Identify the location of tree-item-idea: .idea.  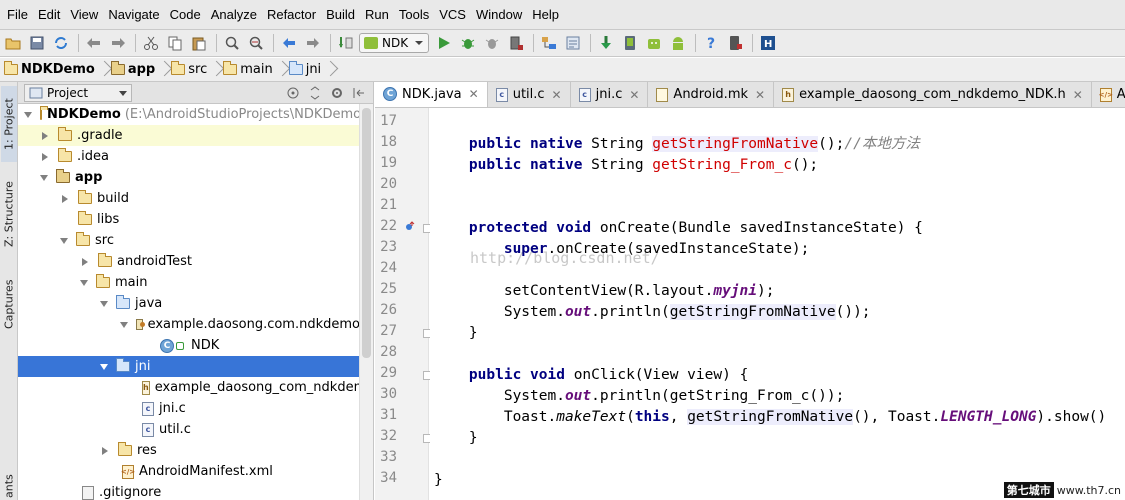
(189, 156).